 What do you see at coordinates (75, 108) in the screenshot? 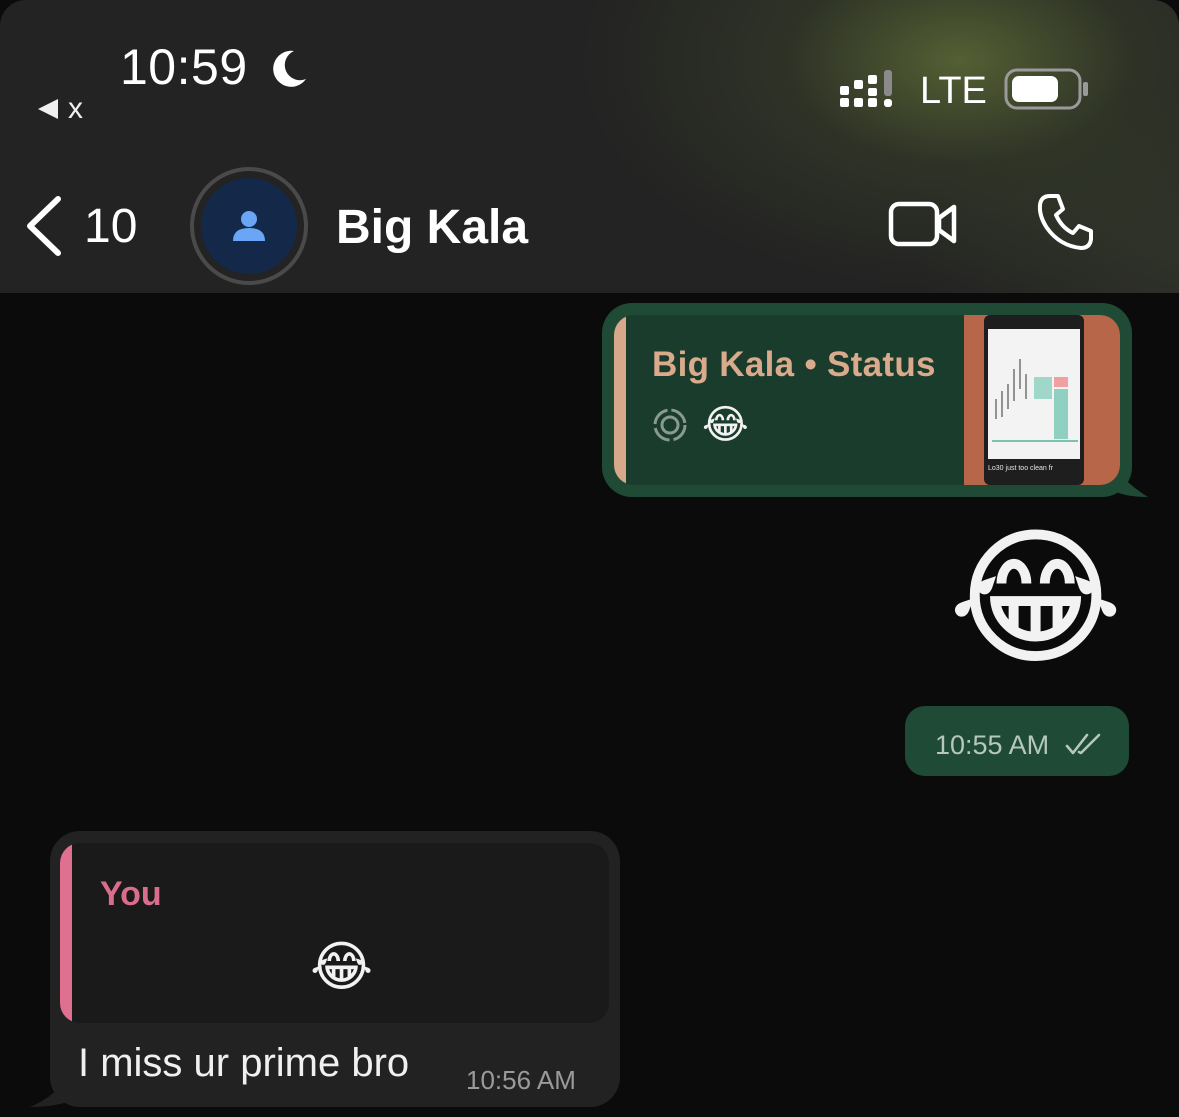
I see `back-app-label: x` at bounding box center [75, 108].